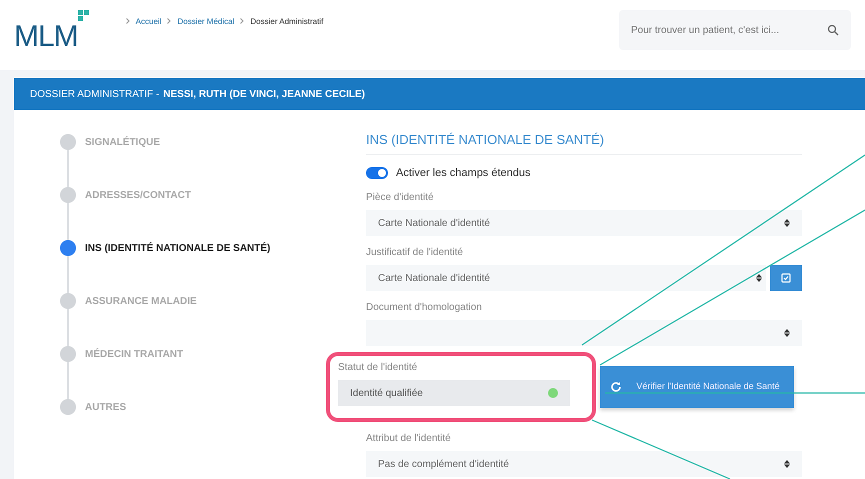 This screenshot has width=865, height=479. Describe the element at coordinates (68, 248) in the screenshot. I see `step-dot-icon` at that location.